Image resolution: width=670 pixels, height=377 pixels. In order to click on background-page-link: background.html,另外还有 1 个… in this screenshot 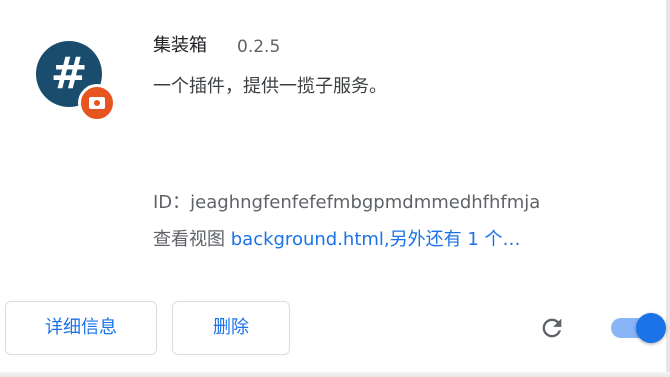, I will do `click(376, 239)`.